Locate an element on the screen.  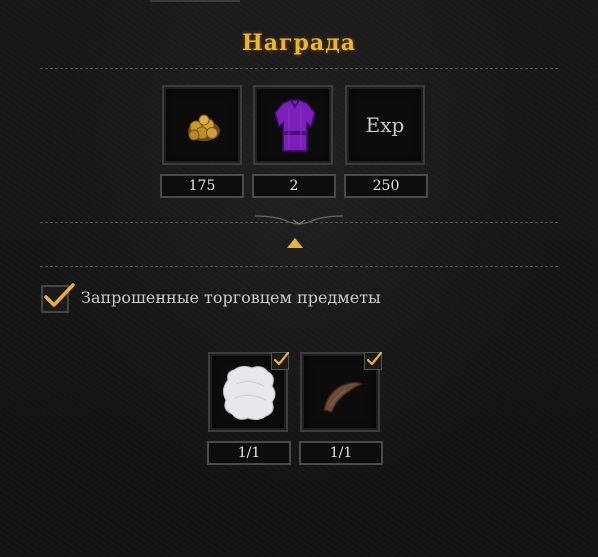
reward-count-gold: 175 is located at coordinates (202, 186).